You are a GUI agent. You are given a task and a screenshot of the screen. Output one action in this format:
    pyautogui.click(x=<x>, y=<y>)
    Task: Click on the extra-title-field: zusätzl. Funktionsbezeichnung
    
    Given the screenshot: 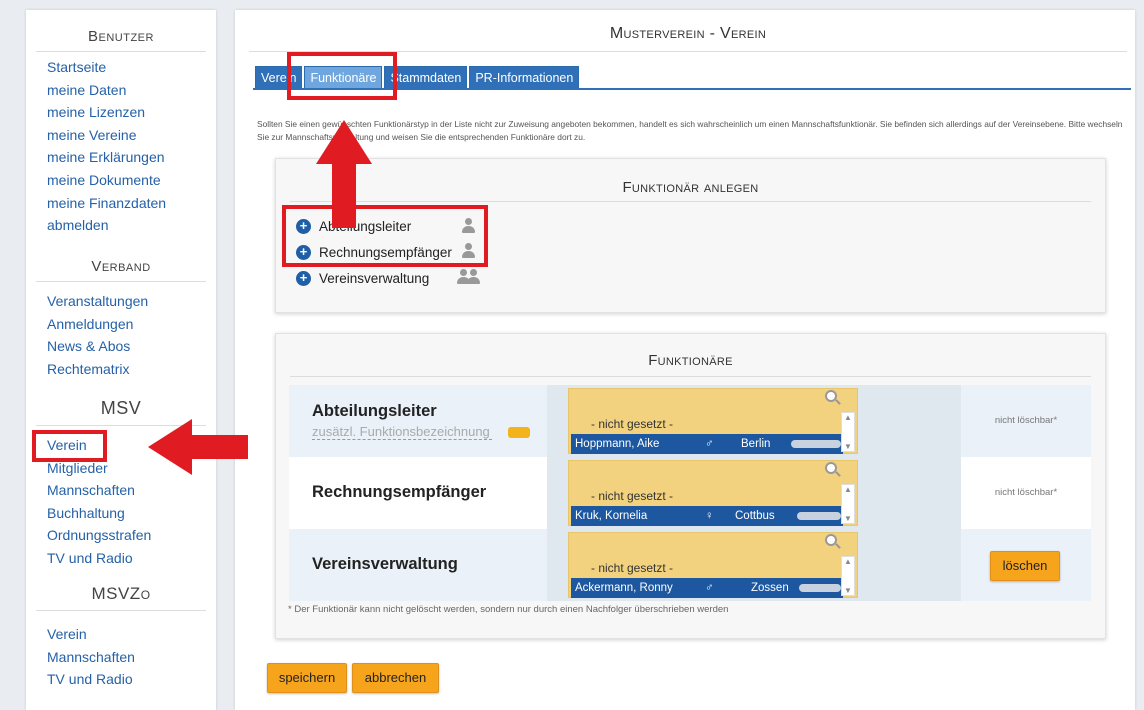 What is the action you would take?
    pyautogui.click(x=402, y=432)
    